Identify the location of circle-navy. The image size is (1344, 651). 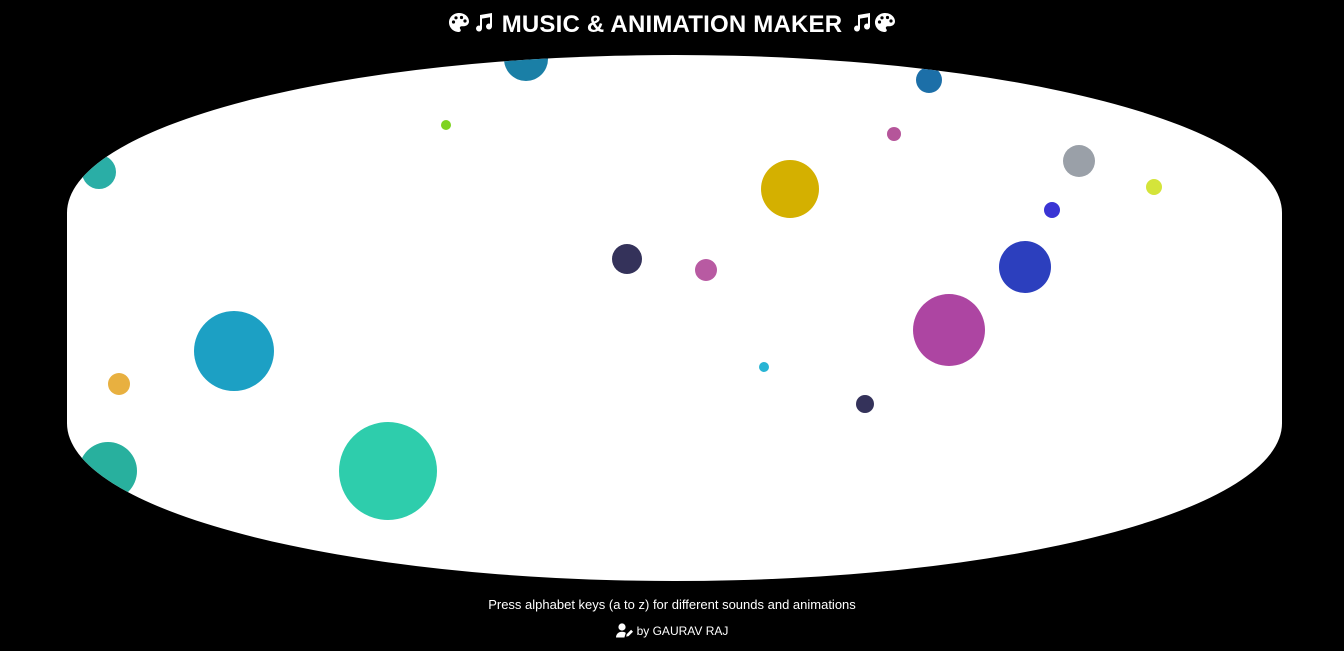
(627, 259).